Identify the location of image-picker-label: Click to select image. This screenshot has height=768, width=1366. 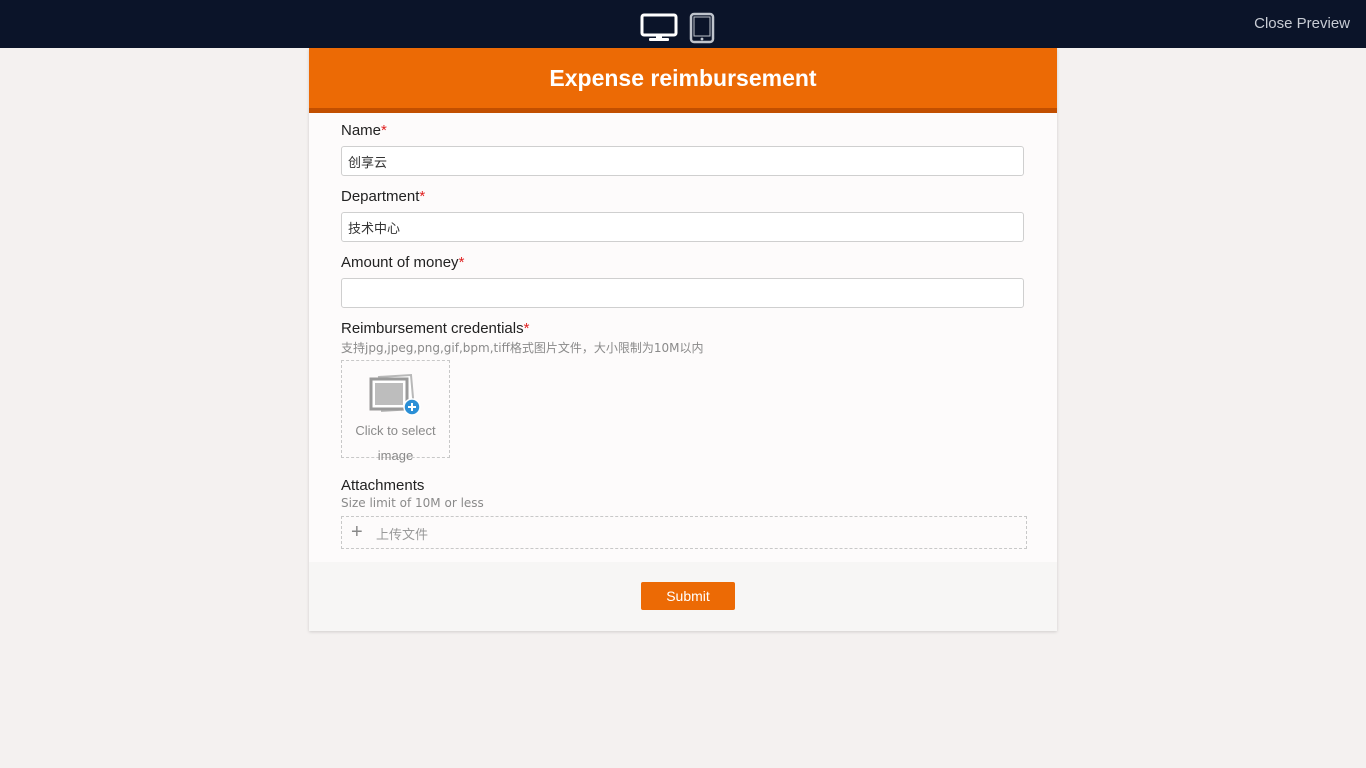
(395, 443).